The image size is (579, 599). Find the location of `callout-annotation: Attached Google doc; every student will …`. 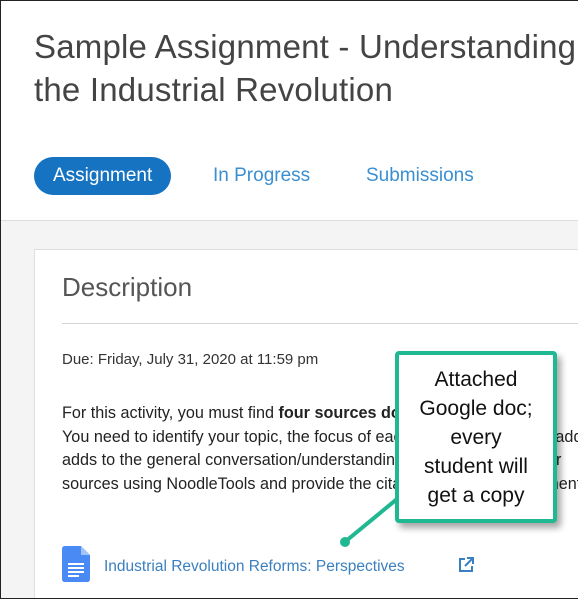

callout-annotation: Attached Google doc; every student will … is located at coordinates (476, 437).